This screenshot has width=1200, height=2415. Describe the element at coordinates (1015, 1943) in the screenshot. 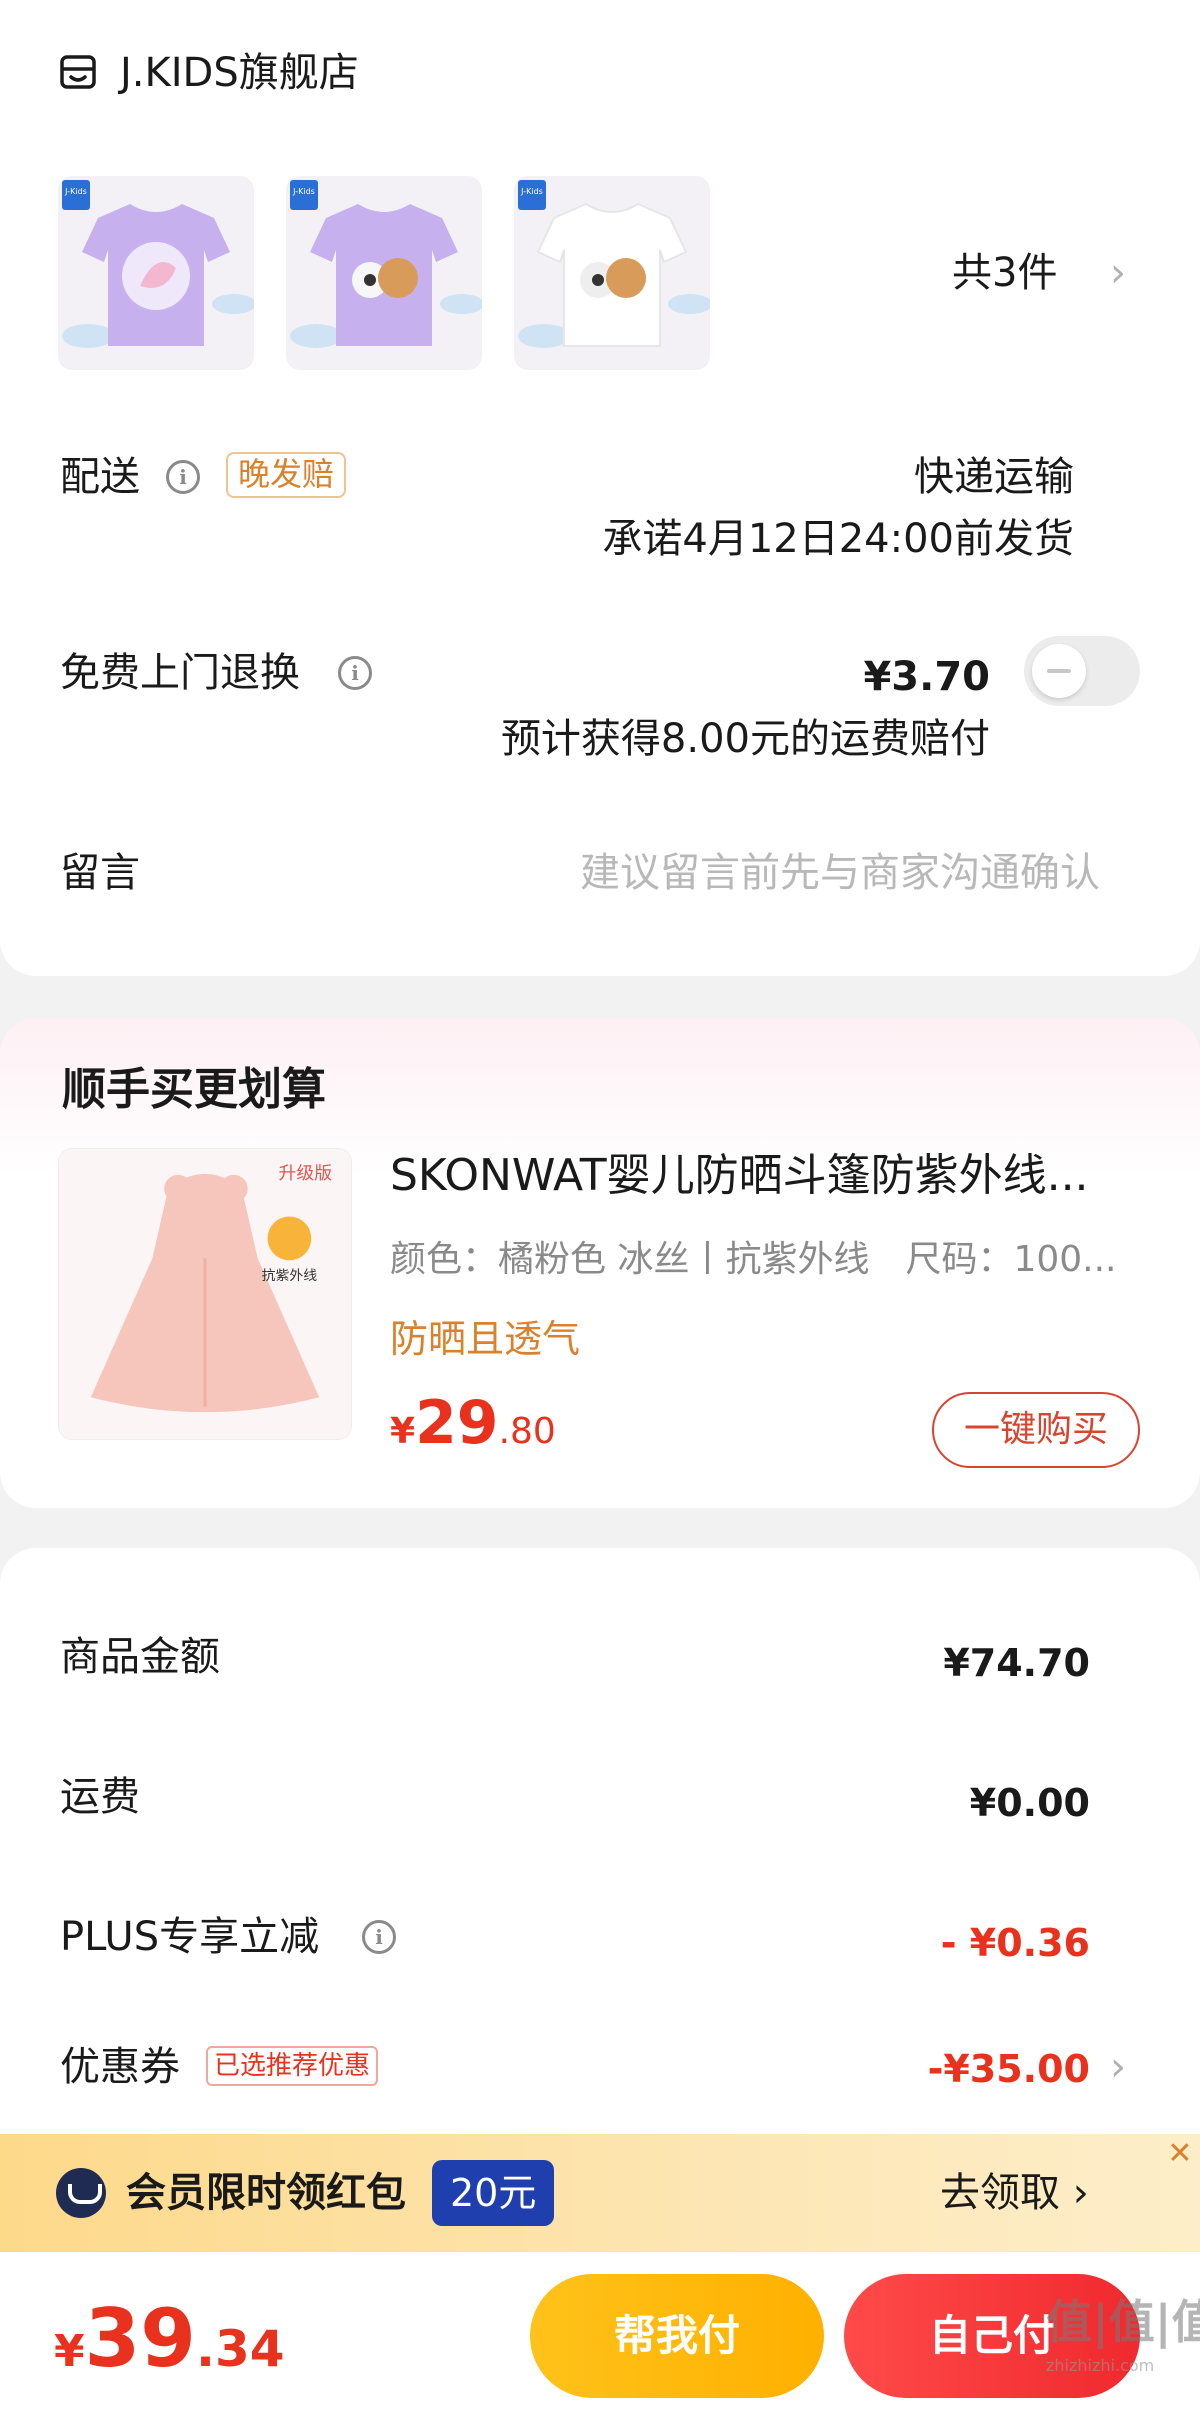

I see `plus-discount-value: - ¥0.36` at that location.